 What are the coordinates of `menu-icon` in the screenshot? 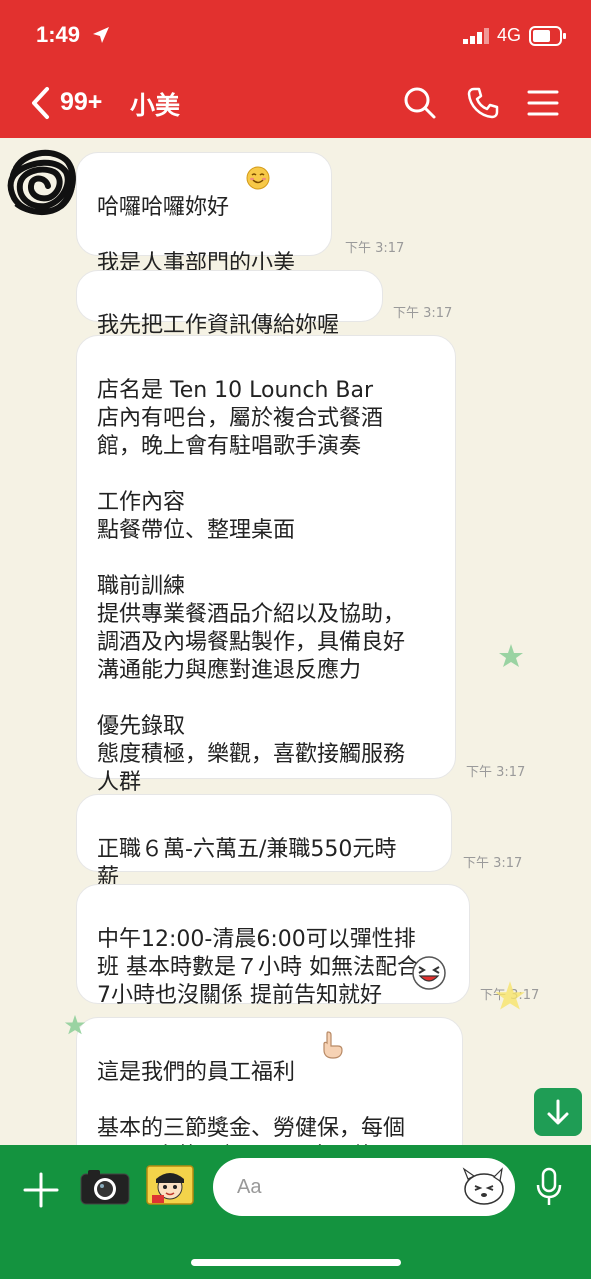 It's located at (543, 103).